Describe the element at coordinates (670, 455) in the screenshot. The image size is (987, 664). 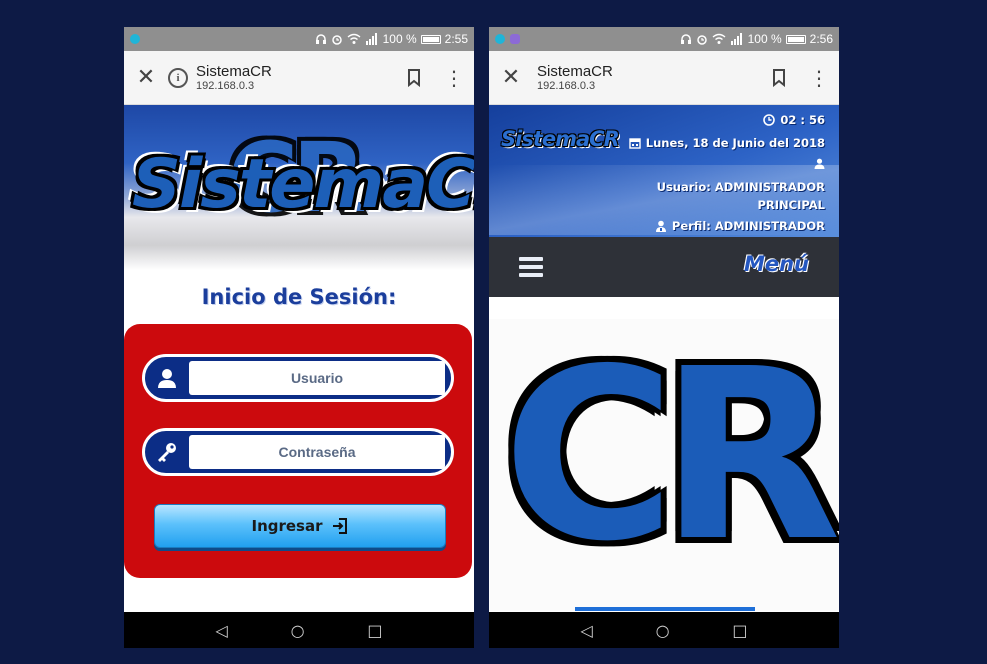
I see `cr-hero-logo: CR` at that location.